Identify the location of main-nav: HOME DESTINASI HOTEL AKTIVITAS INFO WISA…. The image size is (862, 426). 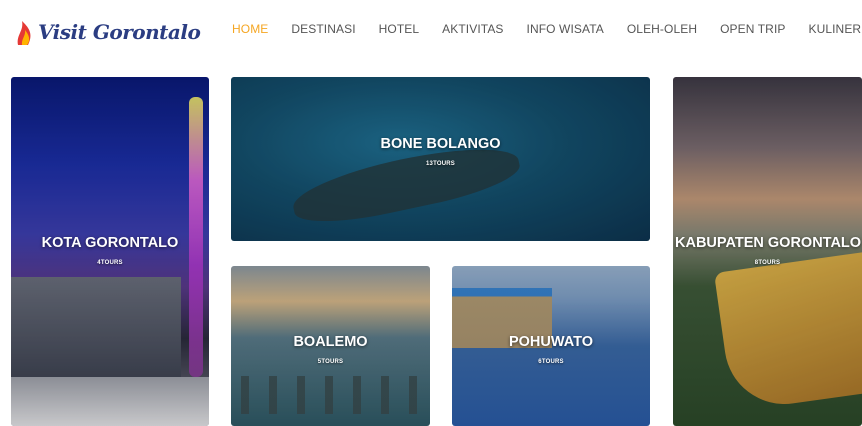
(547, 29).